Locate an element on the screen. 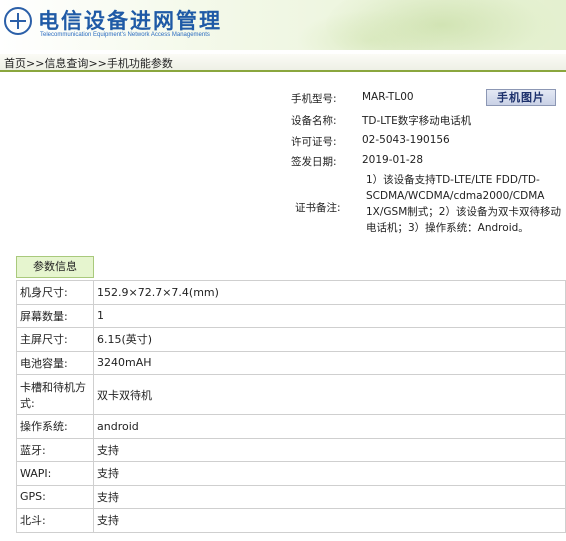 Image resolution: width=566 pixels, height=541 pixels. param-label: 蓝牙: is located at coordinates (55, 449).